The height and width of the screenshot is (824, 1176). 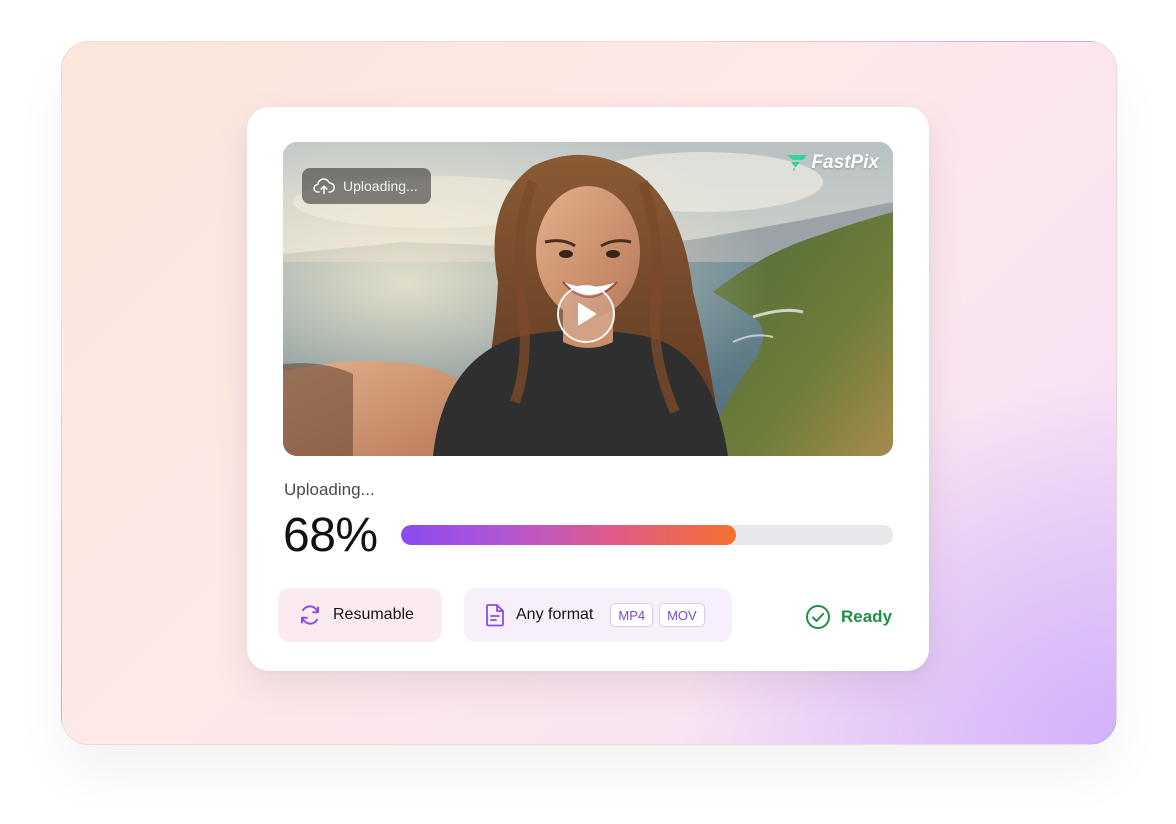 I want to click on check-circle-icon, so click(x=818, y=617).